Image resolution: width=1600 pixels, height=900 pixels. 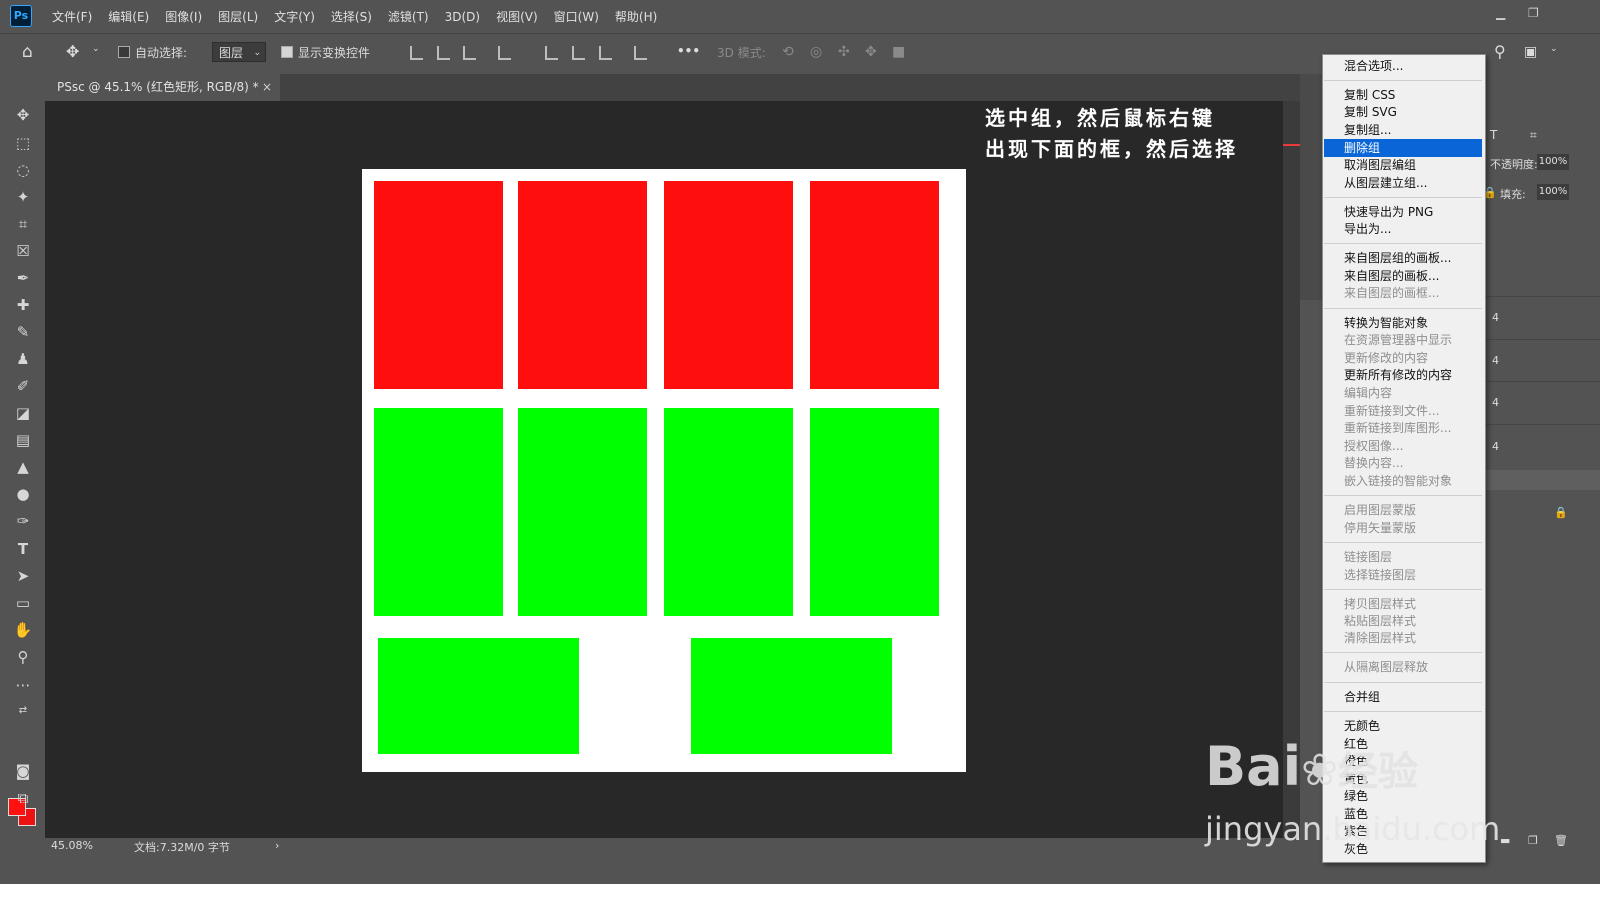 I want to click on close-icon: ×, so click(x=267, y=87).